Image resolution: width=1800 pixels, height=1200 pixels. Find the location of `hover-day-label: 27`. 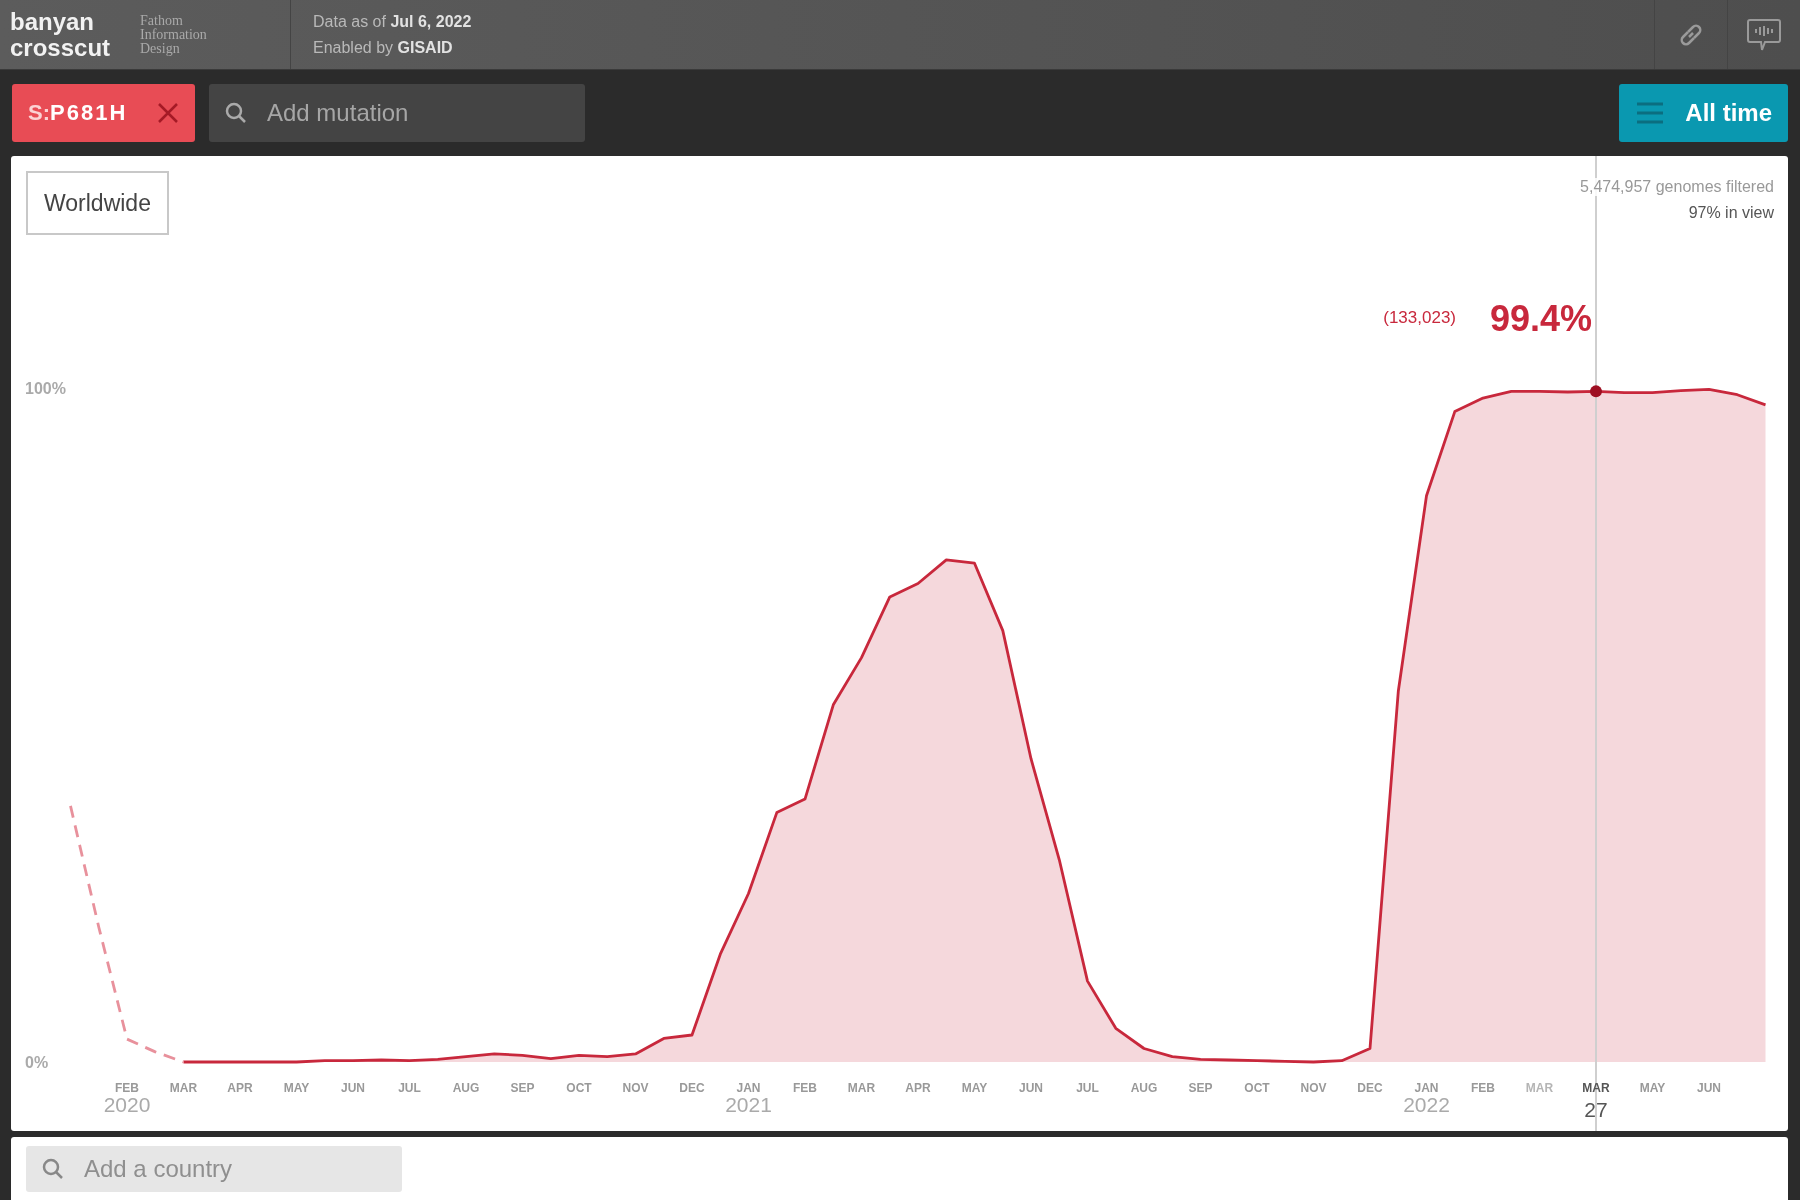

hover-day-label: 27 is located at coordinates (1596, 1109).